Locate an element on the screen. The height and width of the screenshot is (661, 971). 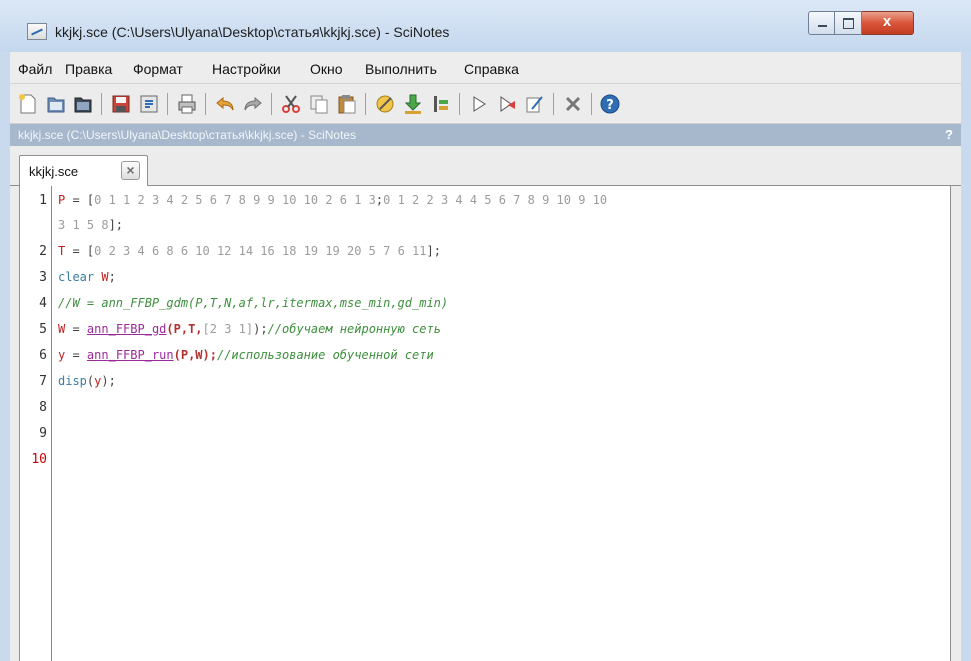
close-icon: x is located at coordinates (887, 21).